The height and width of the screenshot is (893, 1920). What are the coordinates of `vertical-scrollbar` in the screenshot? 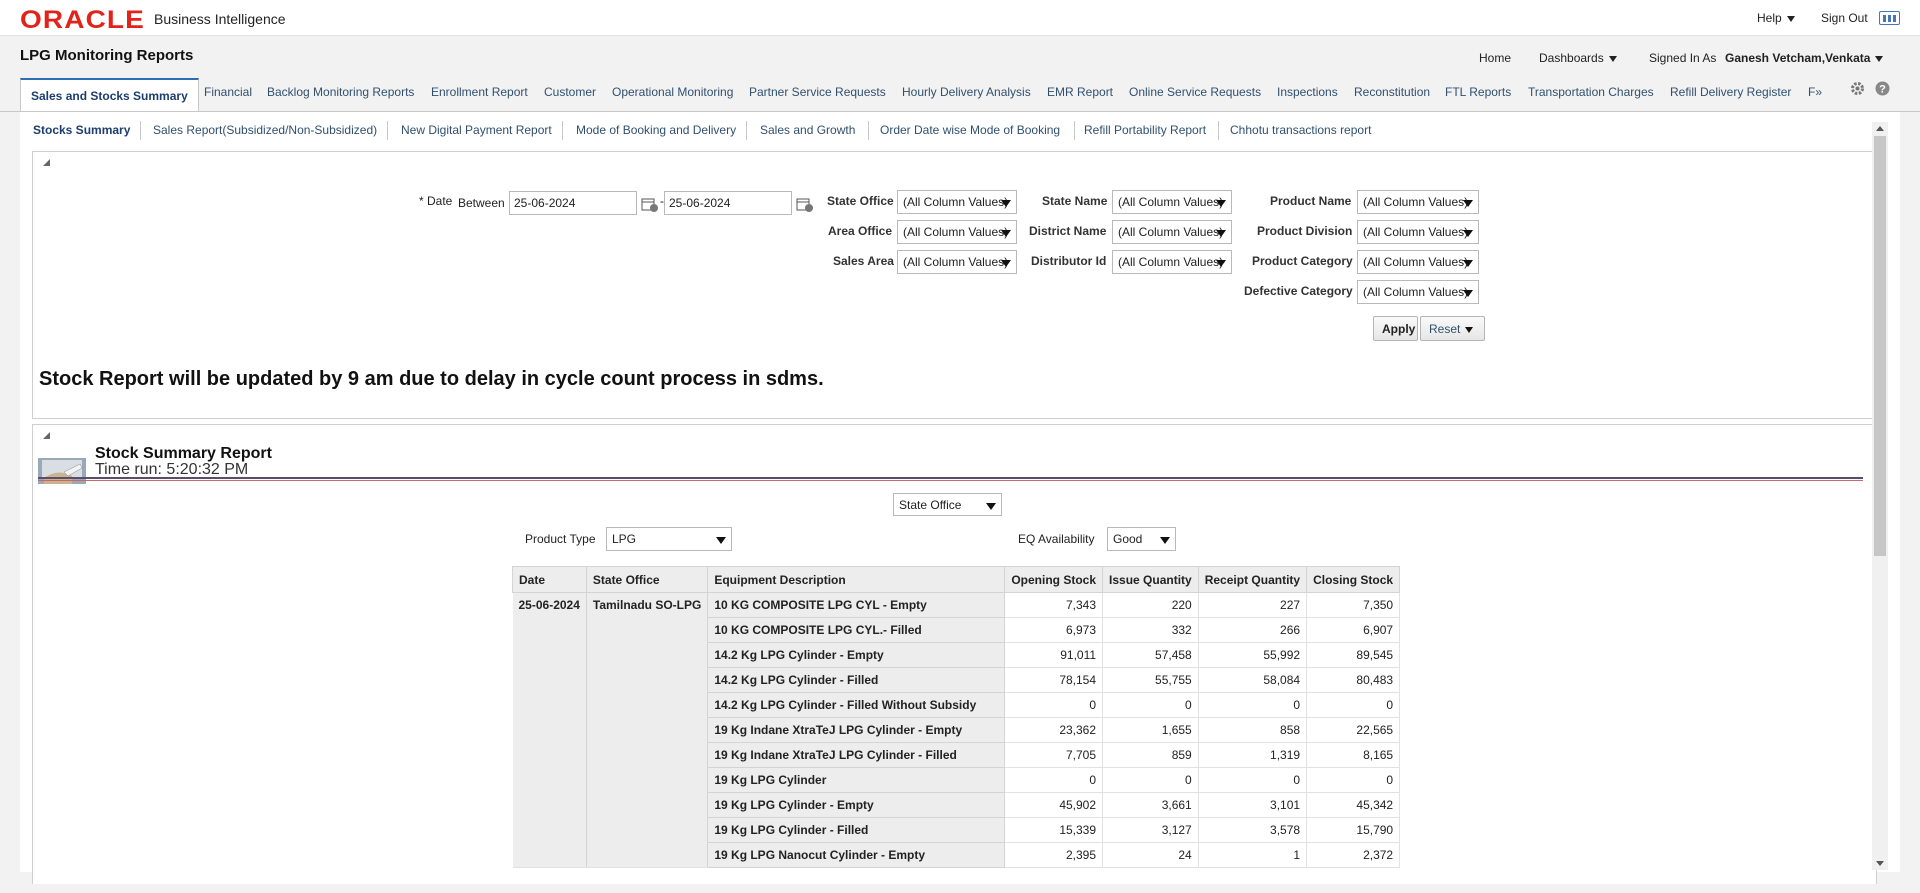 It's located at (1880, 496).